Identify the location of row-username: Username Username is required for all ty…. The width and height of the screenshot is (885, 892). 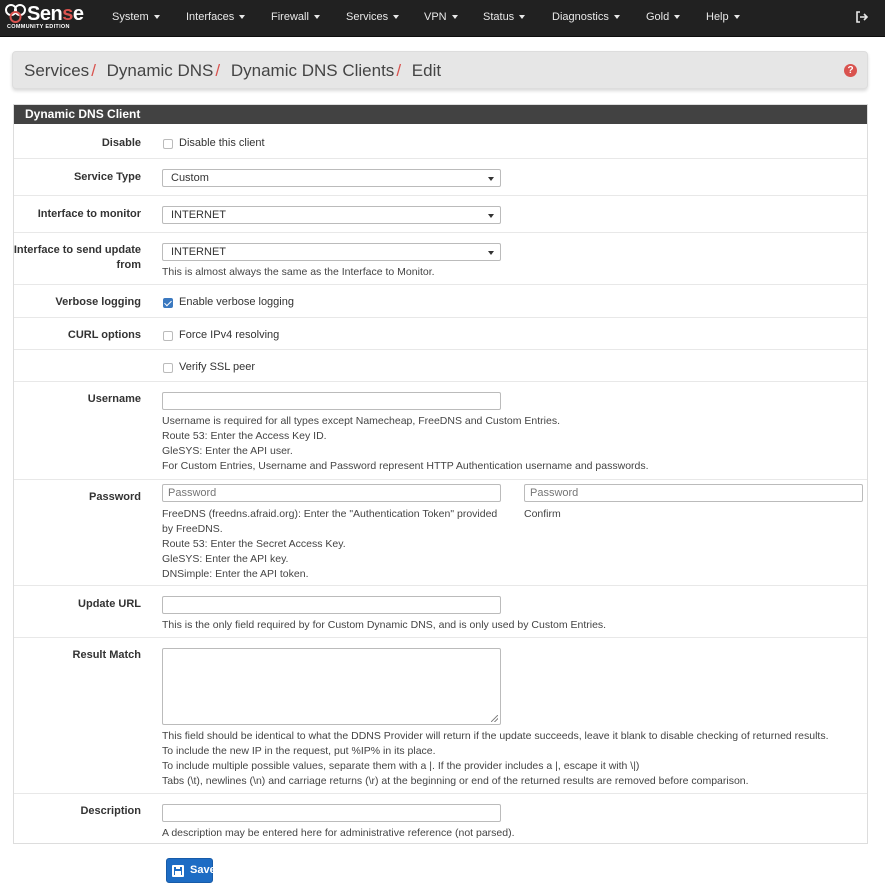
(440, 430).